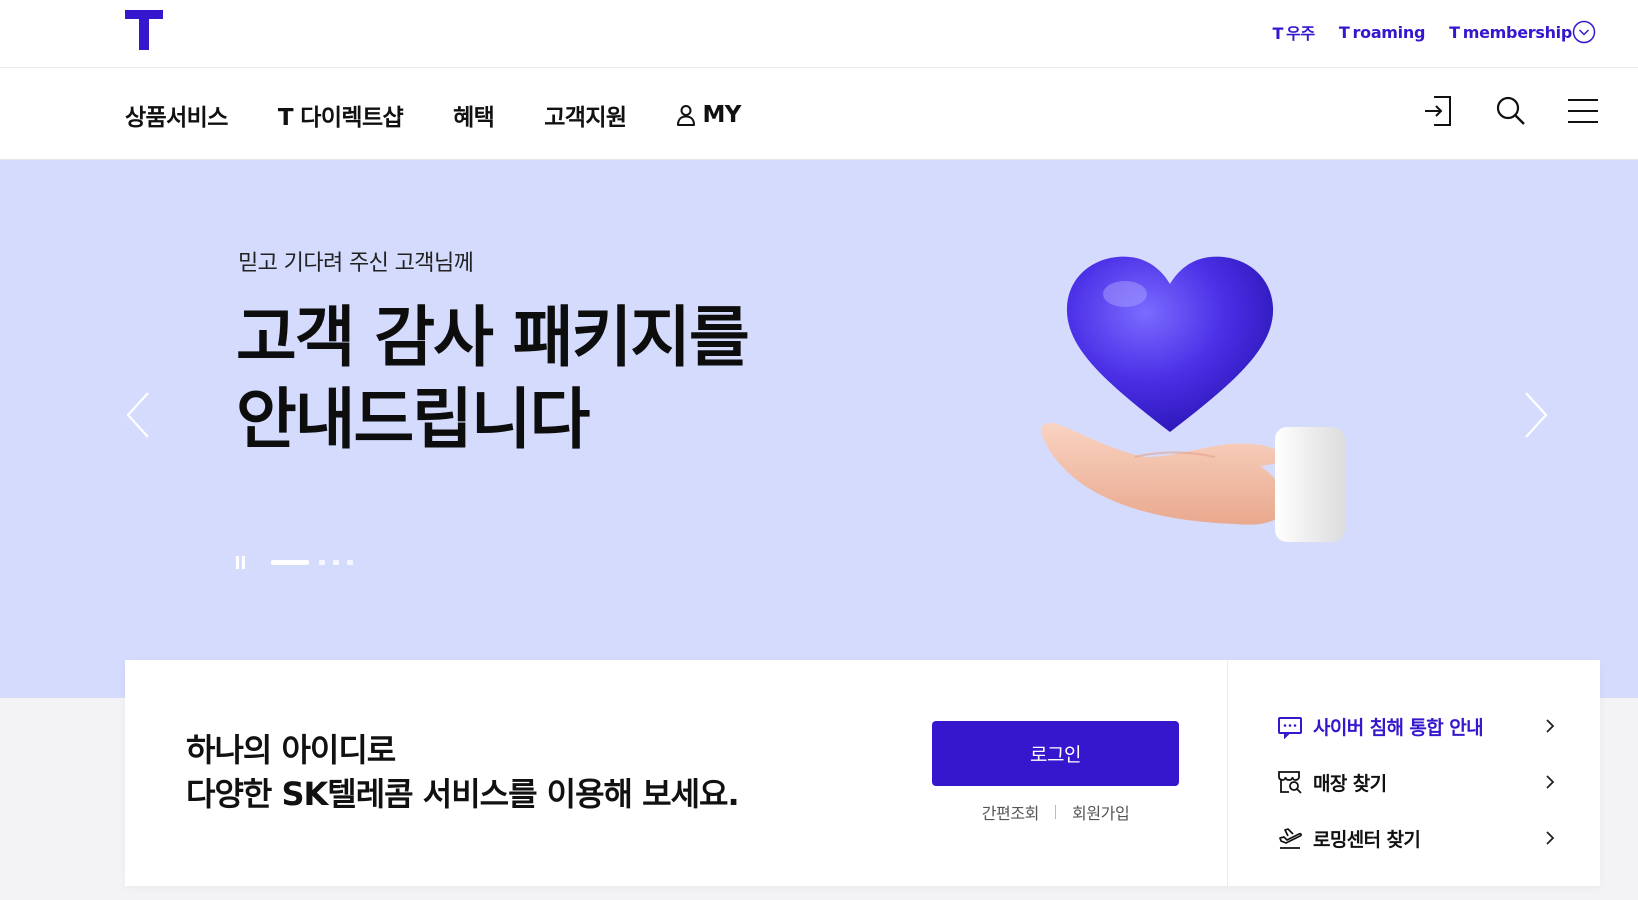 This screenshot has width=1638, height=900. I want to click on quick-link-store-finder: 매장 찾기, so click(1417, 782).